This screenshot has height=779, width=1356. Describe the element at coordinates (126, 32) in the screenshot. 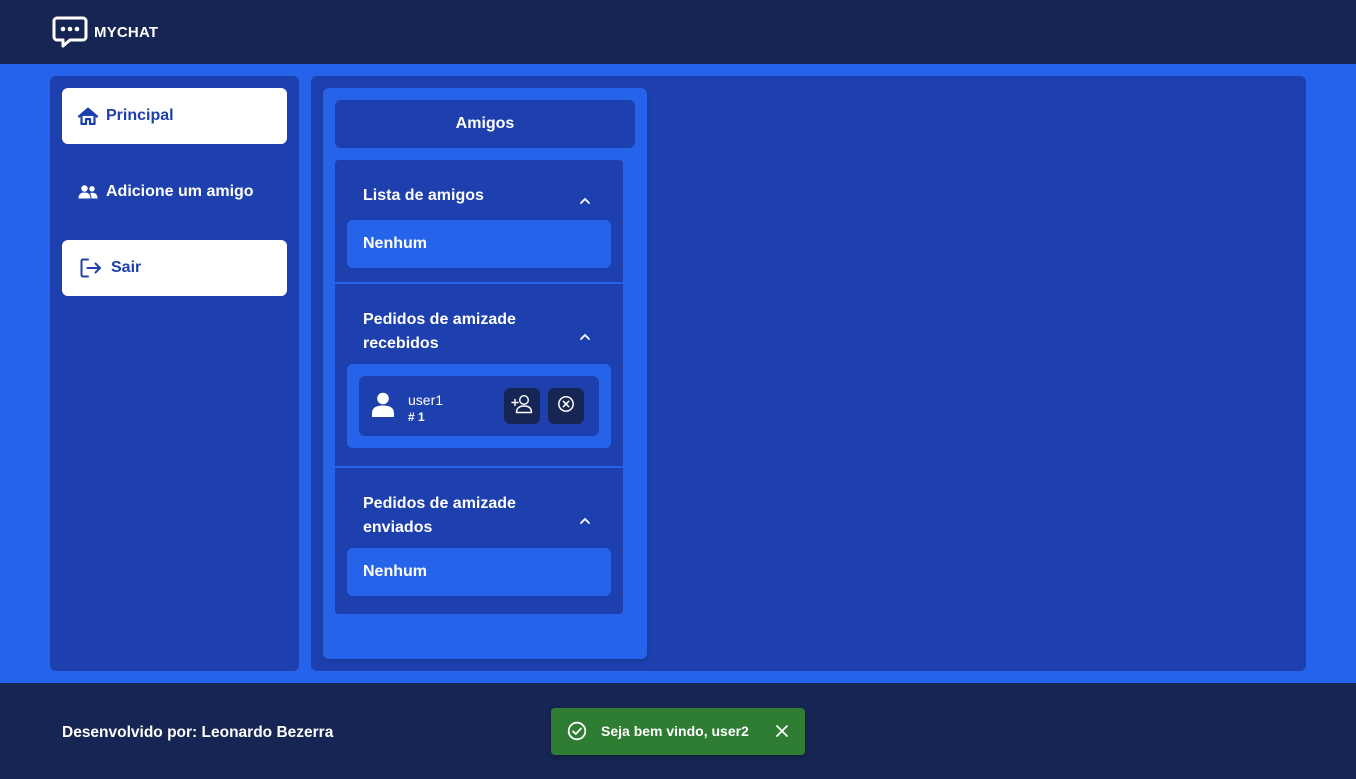

I see `brand-name: MYCHAT` at that location.